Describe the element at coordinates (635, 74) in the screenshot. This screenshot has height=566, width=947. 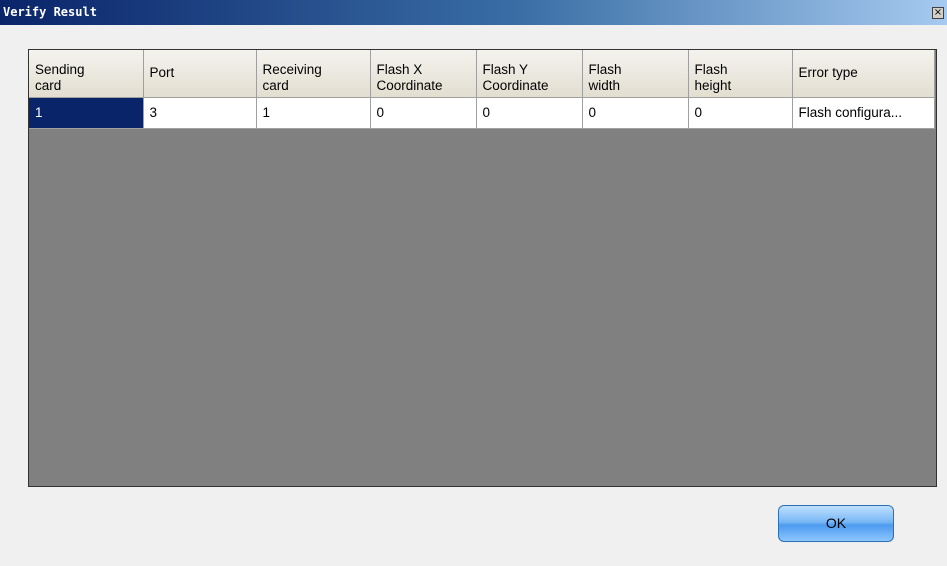
I see `column-header-flash-width: Flash width` at that location.